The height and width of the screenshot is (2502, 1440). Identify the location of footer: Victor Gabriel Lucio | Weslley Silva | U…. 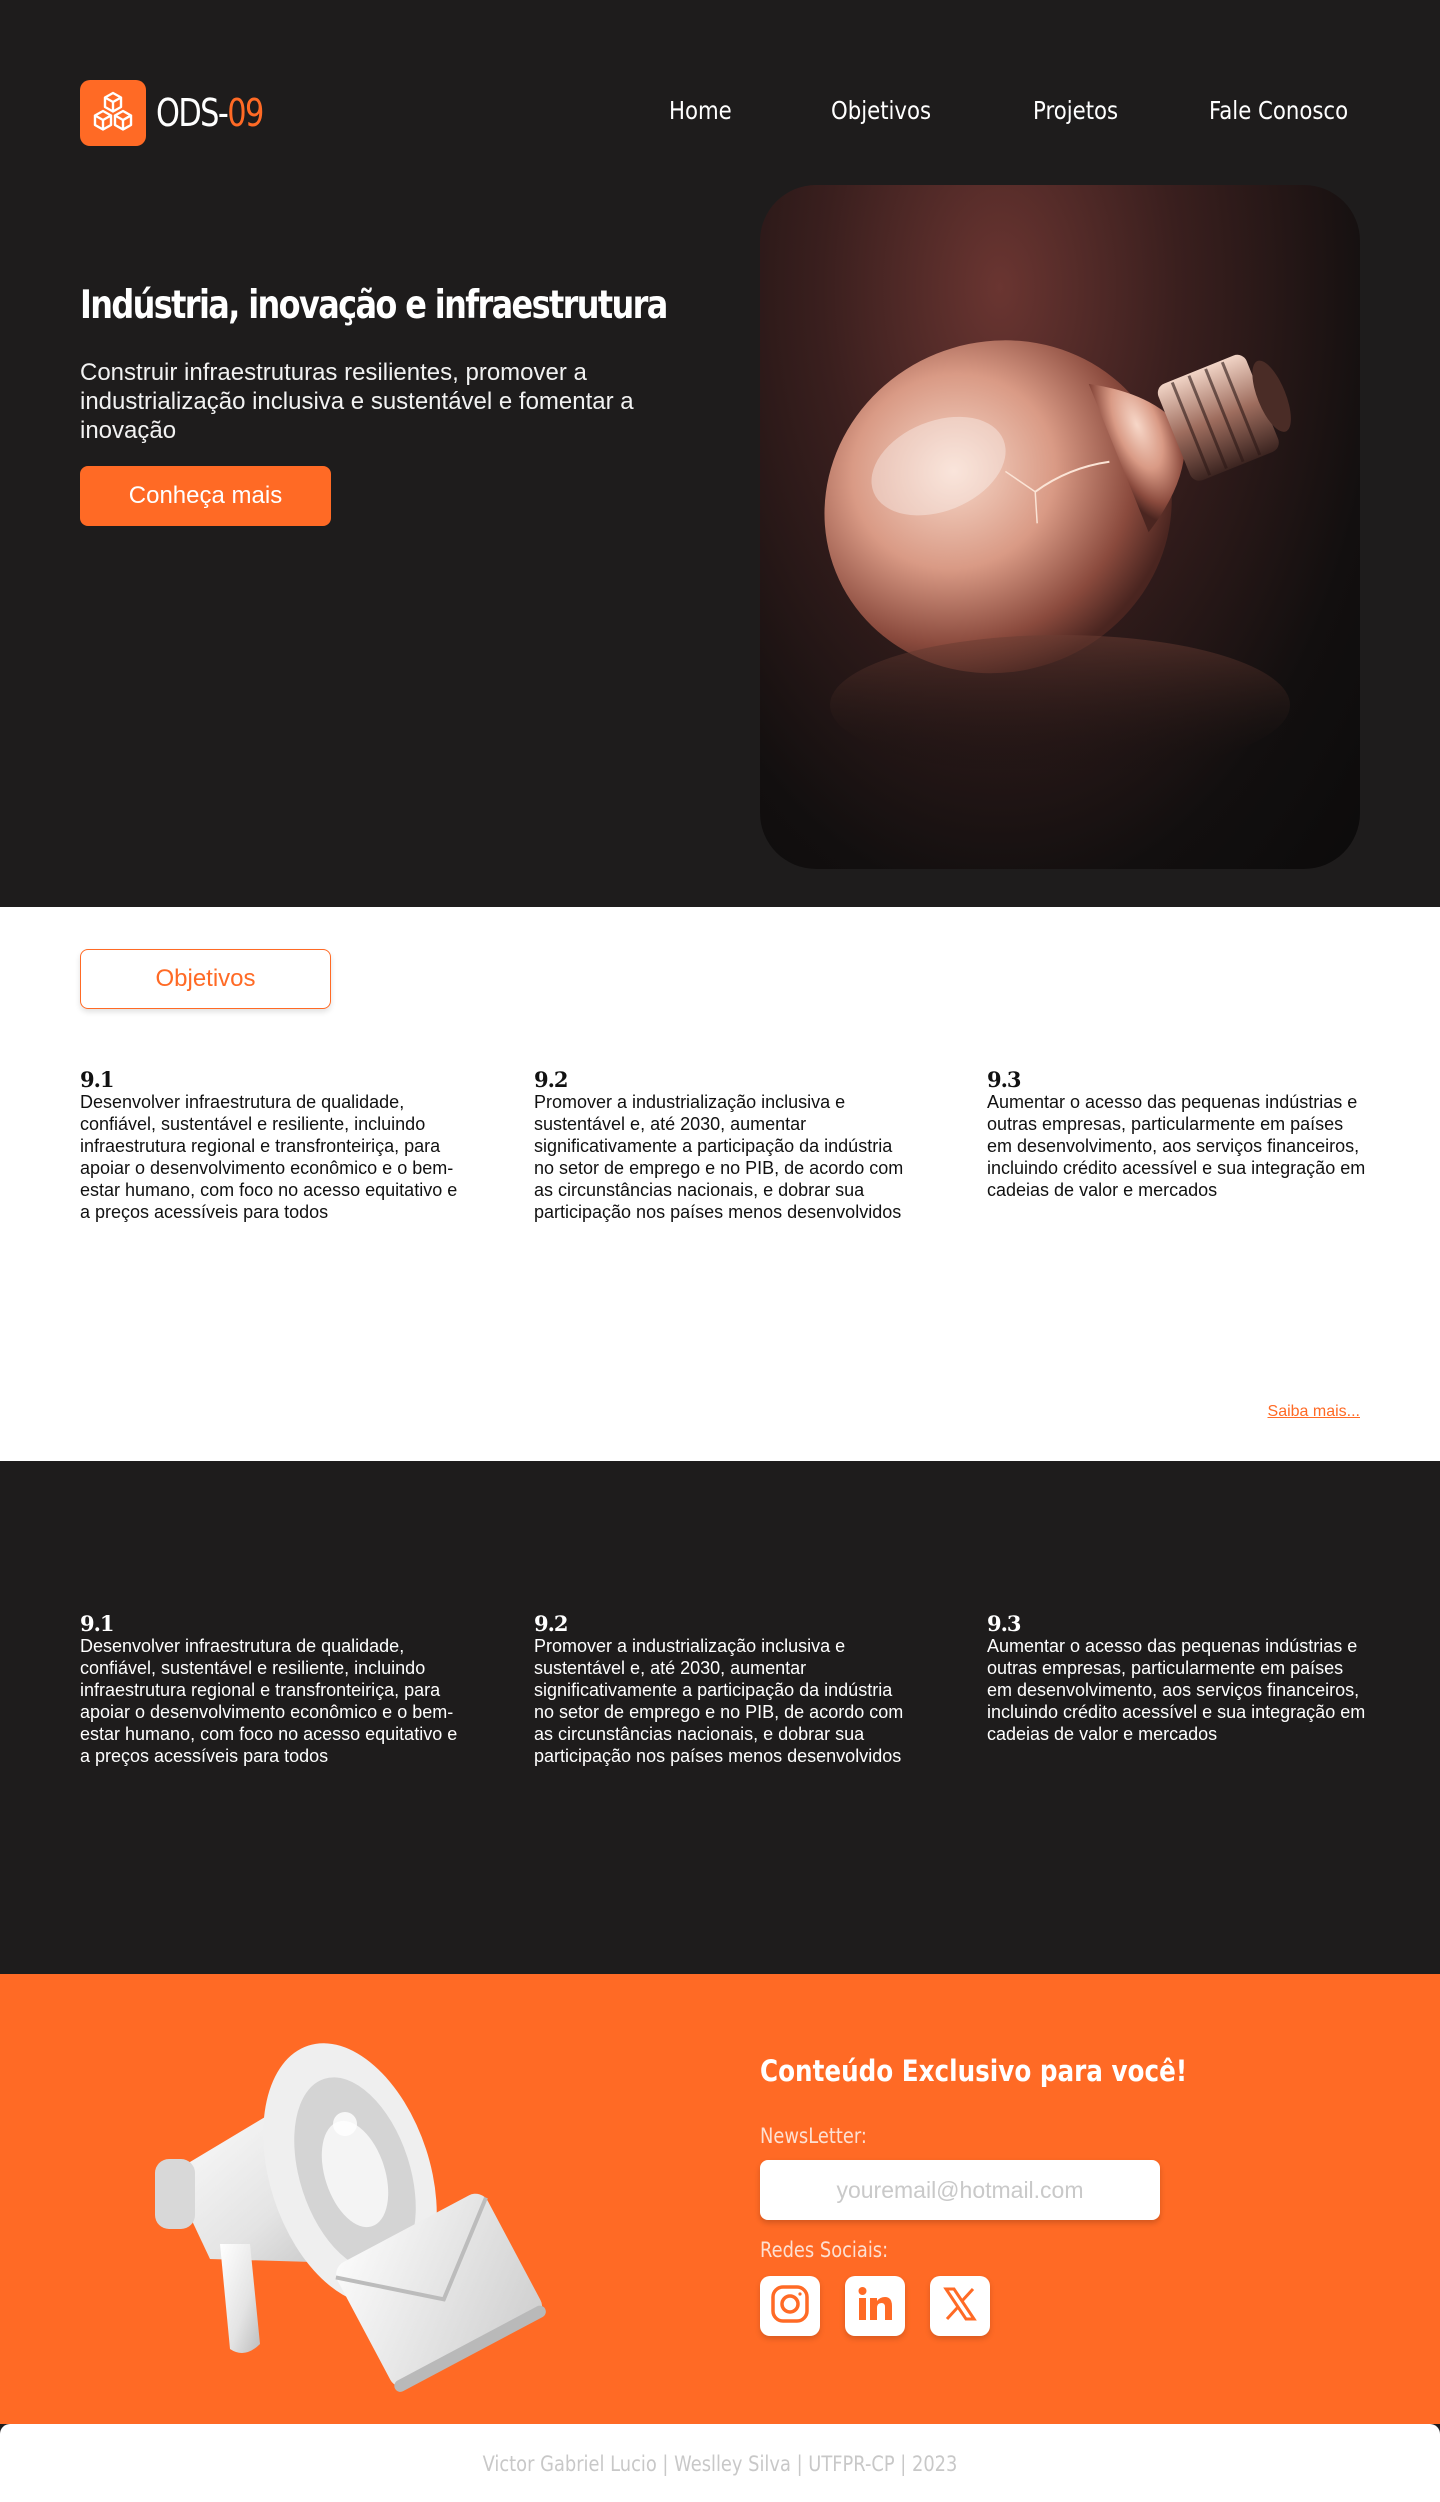
(720, 2463).